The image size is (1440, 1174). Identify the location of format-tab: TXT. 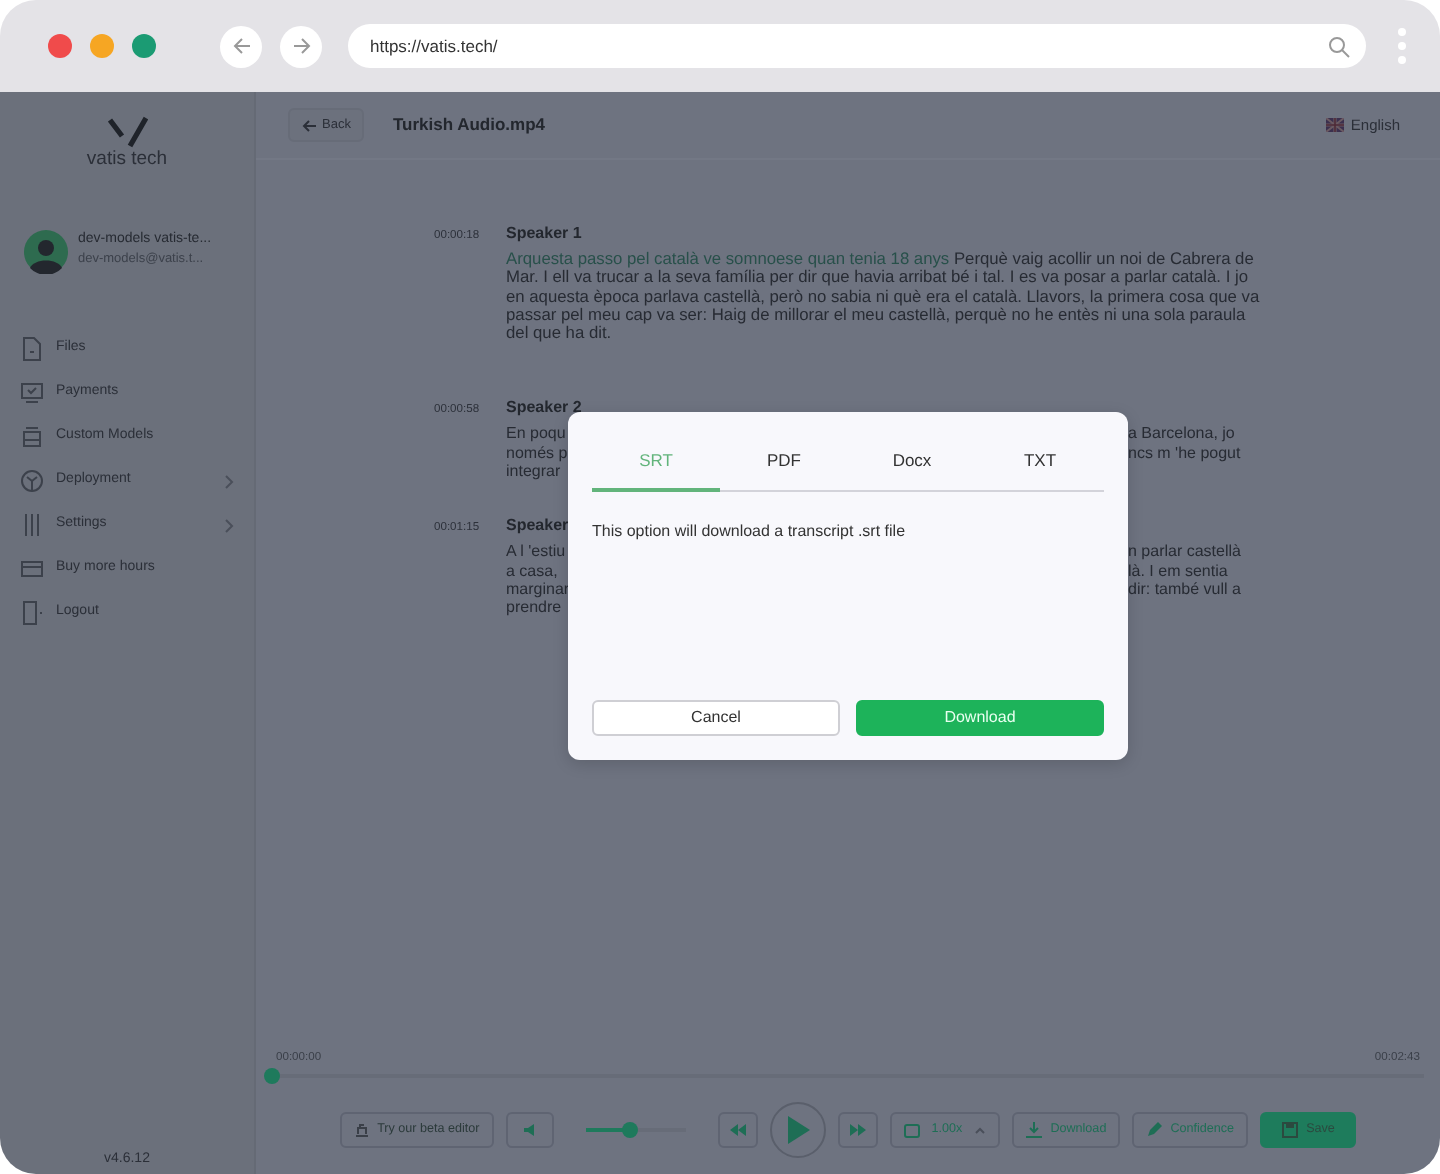
(1040, 467).